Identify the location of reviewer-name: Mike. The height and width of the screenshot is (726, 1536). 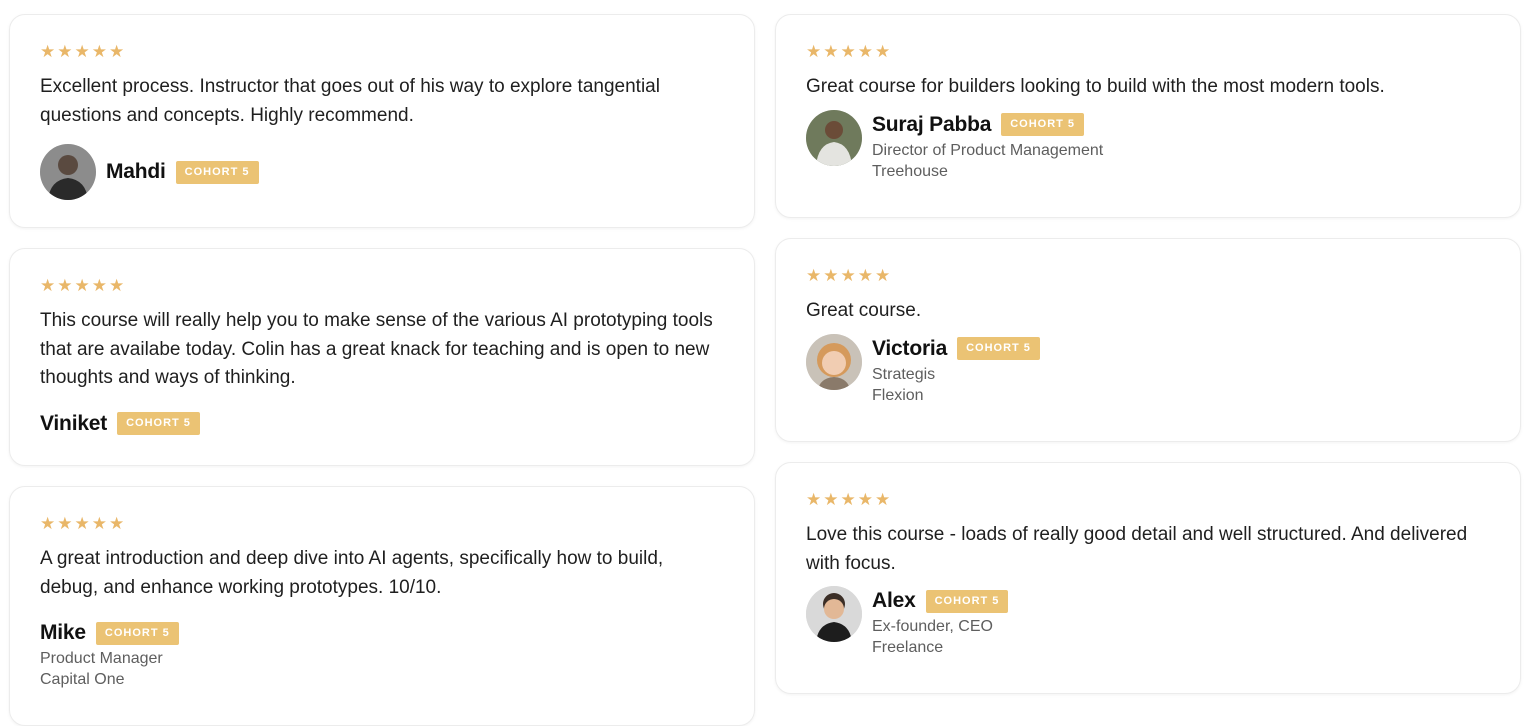
(63, 632).